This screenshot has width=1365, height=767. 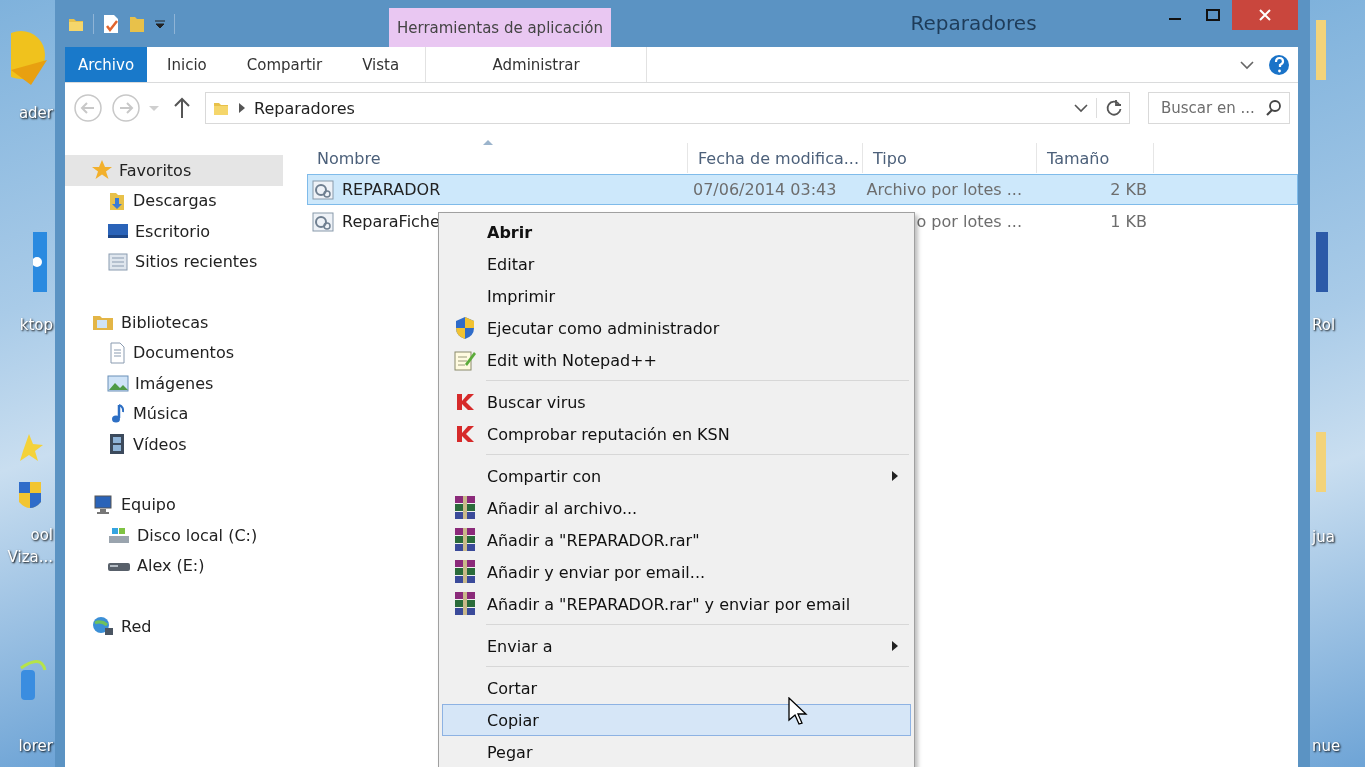 I want to click on desktop-icon-label: ktop, so click(x=36, y=325).